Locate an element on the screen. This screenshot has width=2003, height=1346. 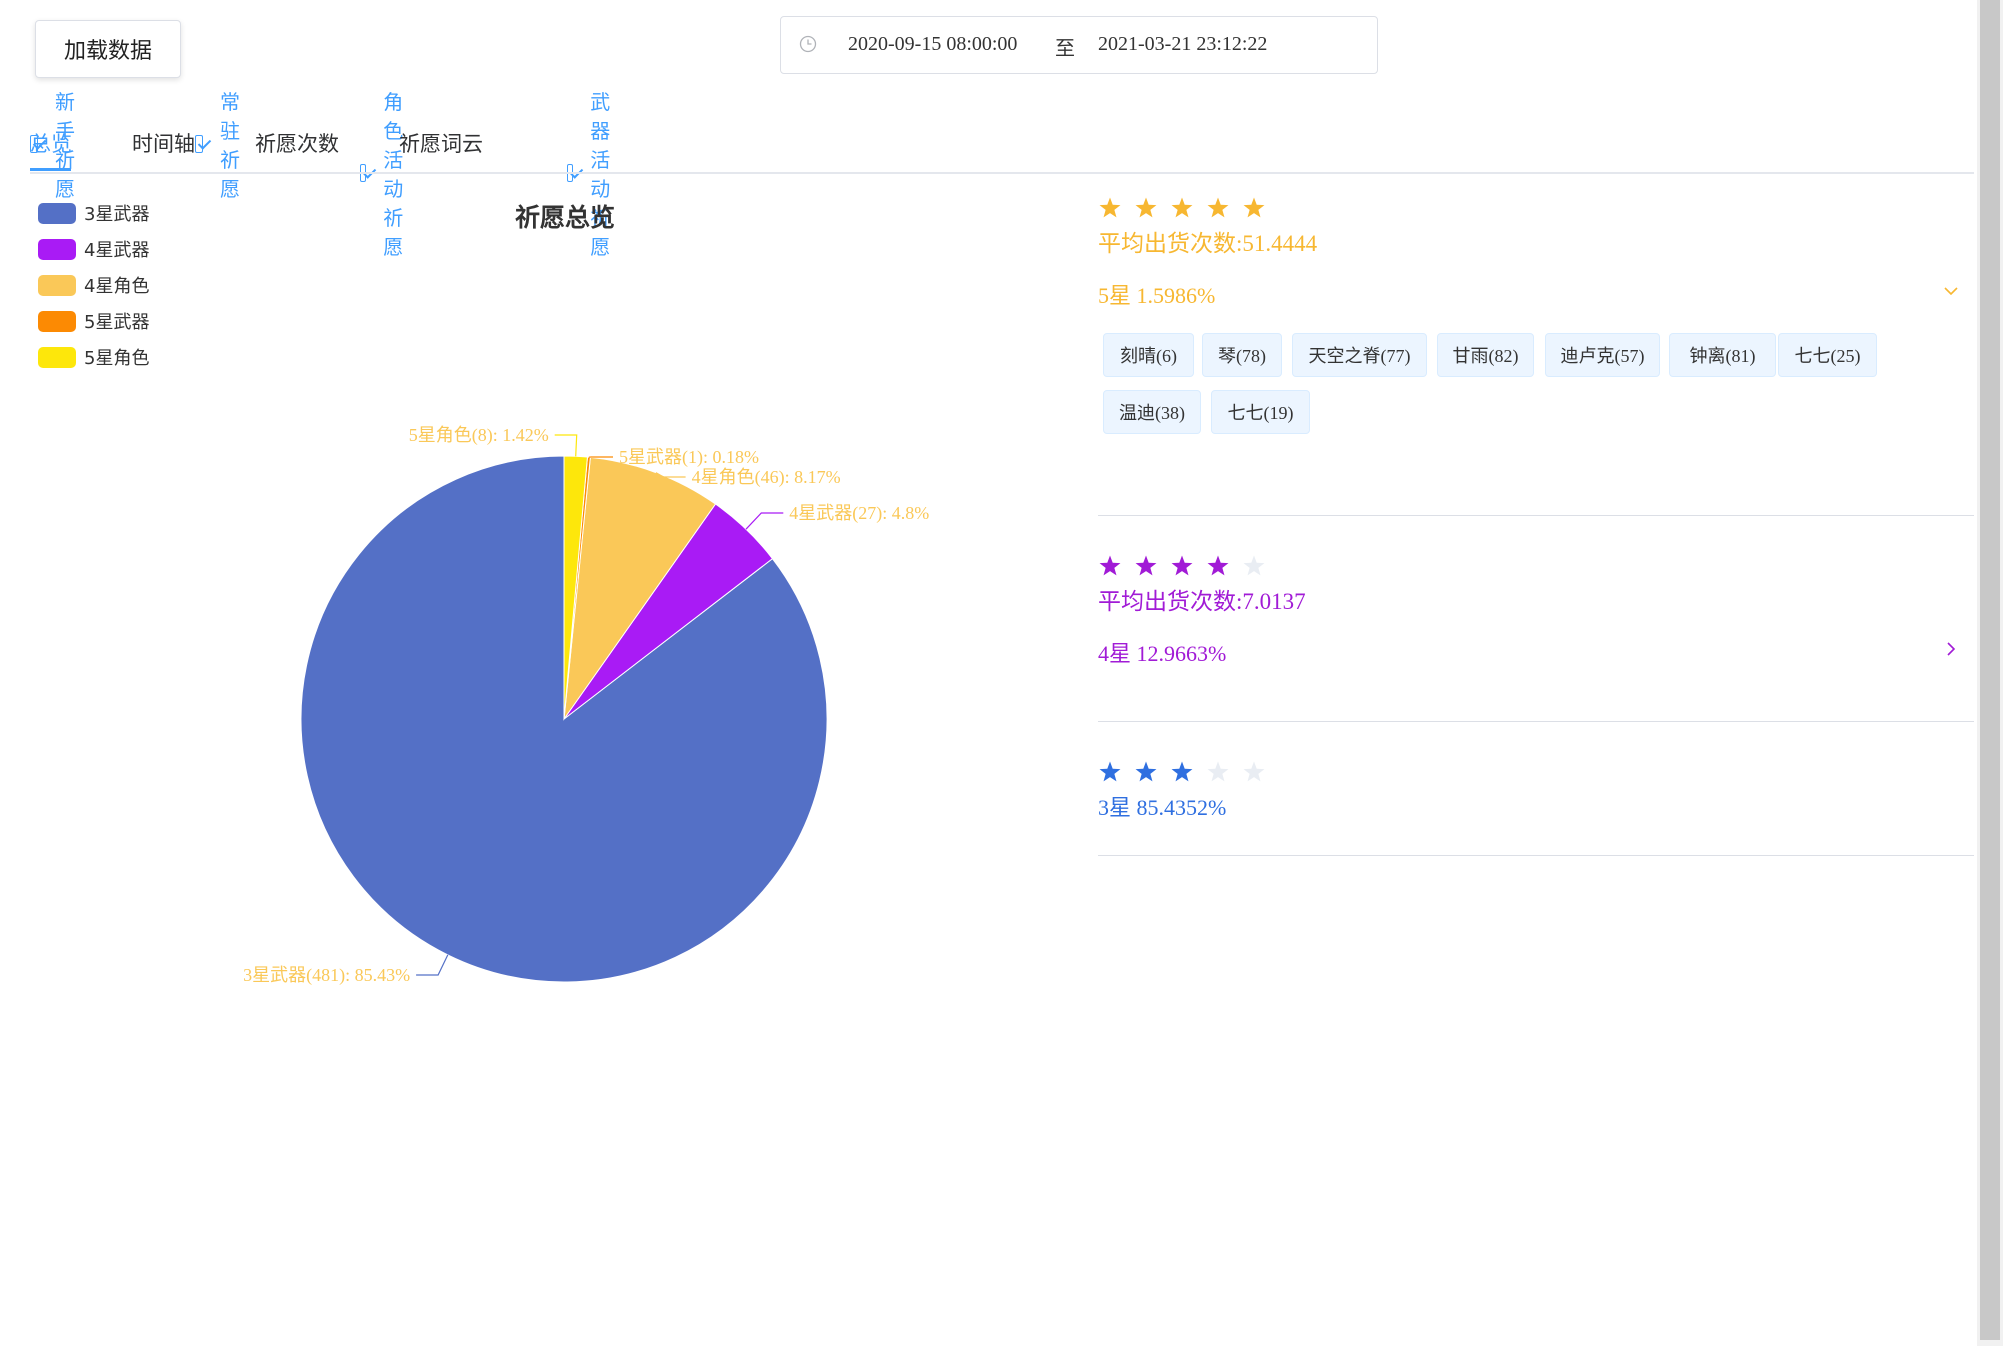
character-tag: 钟离(81) is located at coordinates (1722, 355).